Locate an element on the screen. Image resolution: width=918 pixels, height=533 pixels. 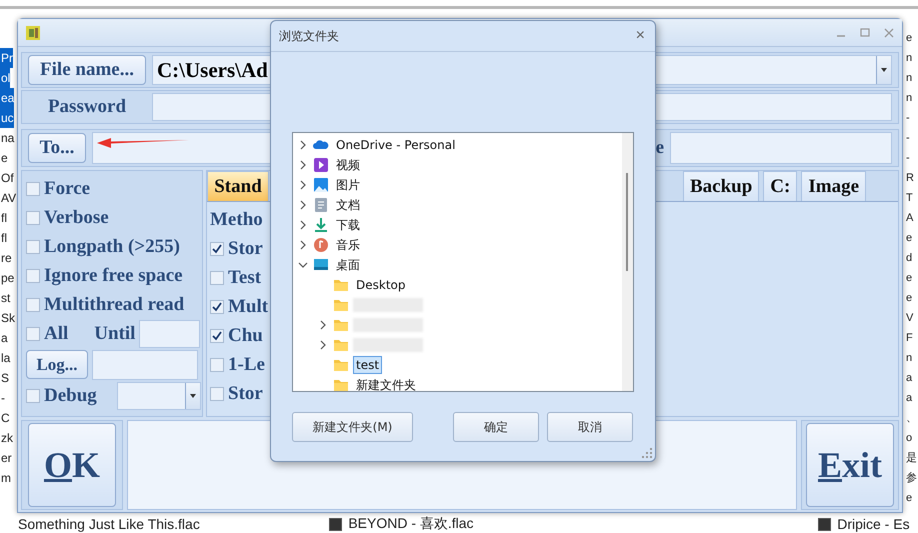
close-button: × is located at coordinates (640, 36).